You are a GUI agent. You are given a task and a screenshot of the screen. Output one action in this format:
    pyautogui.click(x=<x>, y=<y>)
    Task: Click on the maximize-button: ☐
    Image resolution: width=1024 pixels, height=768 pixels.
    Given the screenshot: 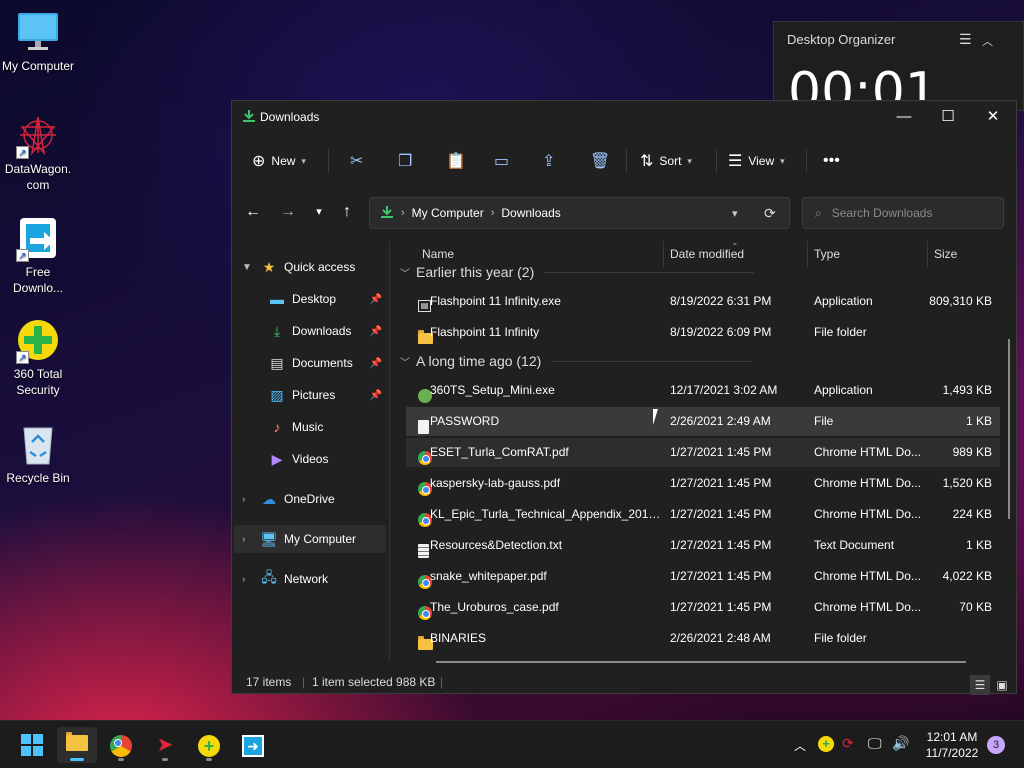 What is the action you would take?
    pyautogui.click(x=948, y=117)
    